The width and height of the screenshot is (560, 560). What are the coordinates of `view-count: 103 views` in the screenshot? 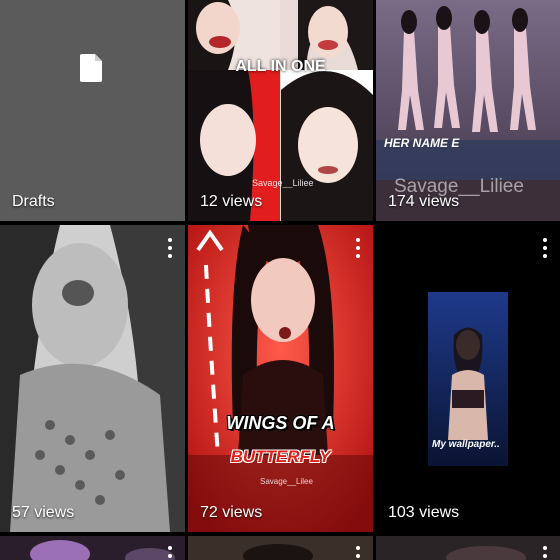 It's located at (424, 512).